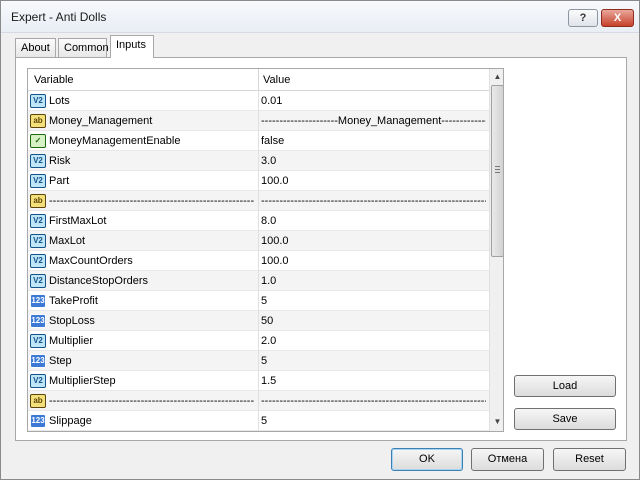 The width and height of the screenshot is (640, 480). I want to click on parameter-row: V2 Lots 0.01, so click(258, 101).